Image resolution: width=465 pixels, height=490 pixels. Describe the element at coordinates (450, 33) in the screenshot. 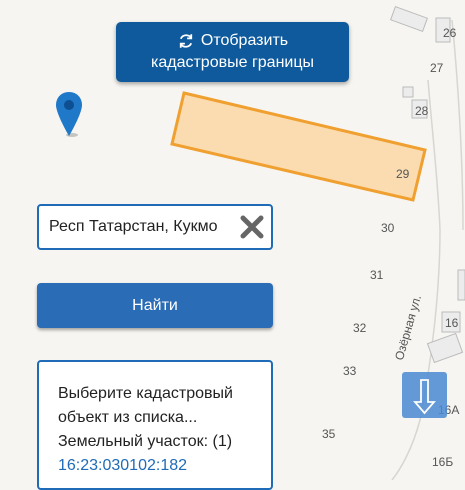

I see `house-number: 26` at that location.